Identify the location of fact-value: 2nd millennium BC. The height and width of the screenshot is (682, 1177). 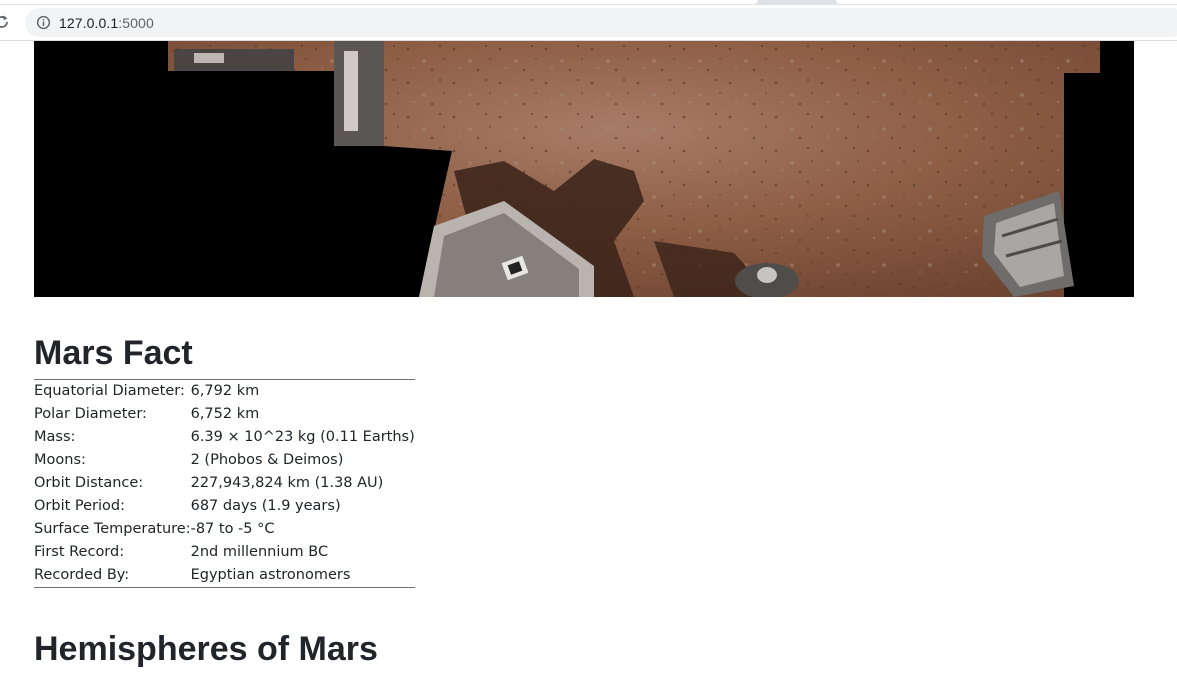
(259, 552).